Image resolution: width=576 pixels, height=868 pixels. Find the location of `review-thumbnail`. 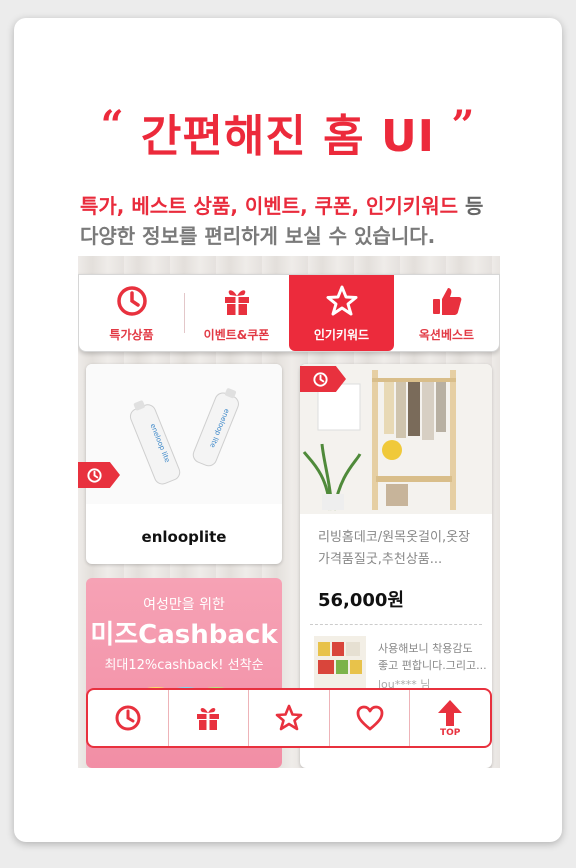

review-thumbnail is located at coordinates (340, 662).